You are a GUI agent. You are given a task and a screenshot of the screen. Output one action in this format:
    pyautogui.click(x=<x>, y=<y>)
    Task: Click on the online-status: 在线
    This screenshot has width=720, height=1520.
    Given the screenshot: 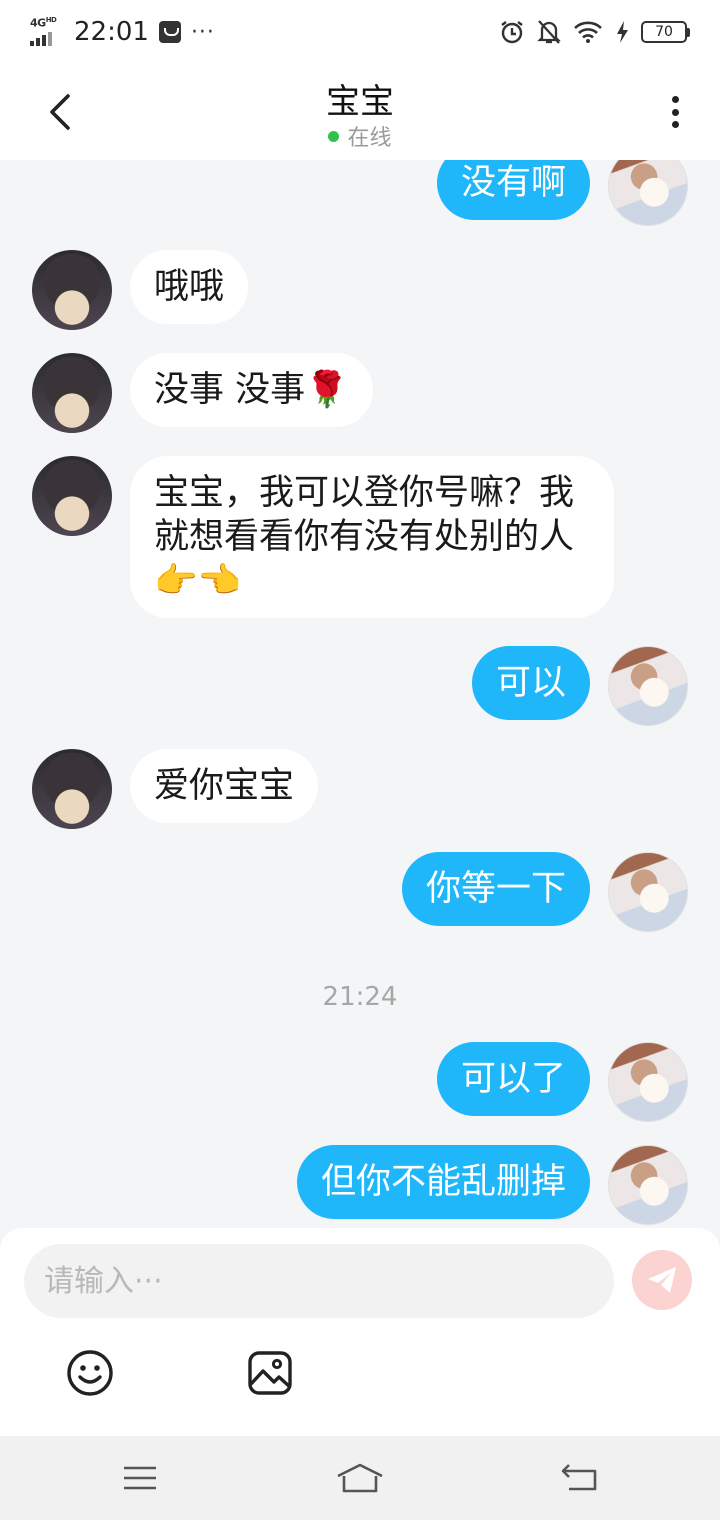 What is the action you would take?
    pyautogui.click(x=360, y=136)
    